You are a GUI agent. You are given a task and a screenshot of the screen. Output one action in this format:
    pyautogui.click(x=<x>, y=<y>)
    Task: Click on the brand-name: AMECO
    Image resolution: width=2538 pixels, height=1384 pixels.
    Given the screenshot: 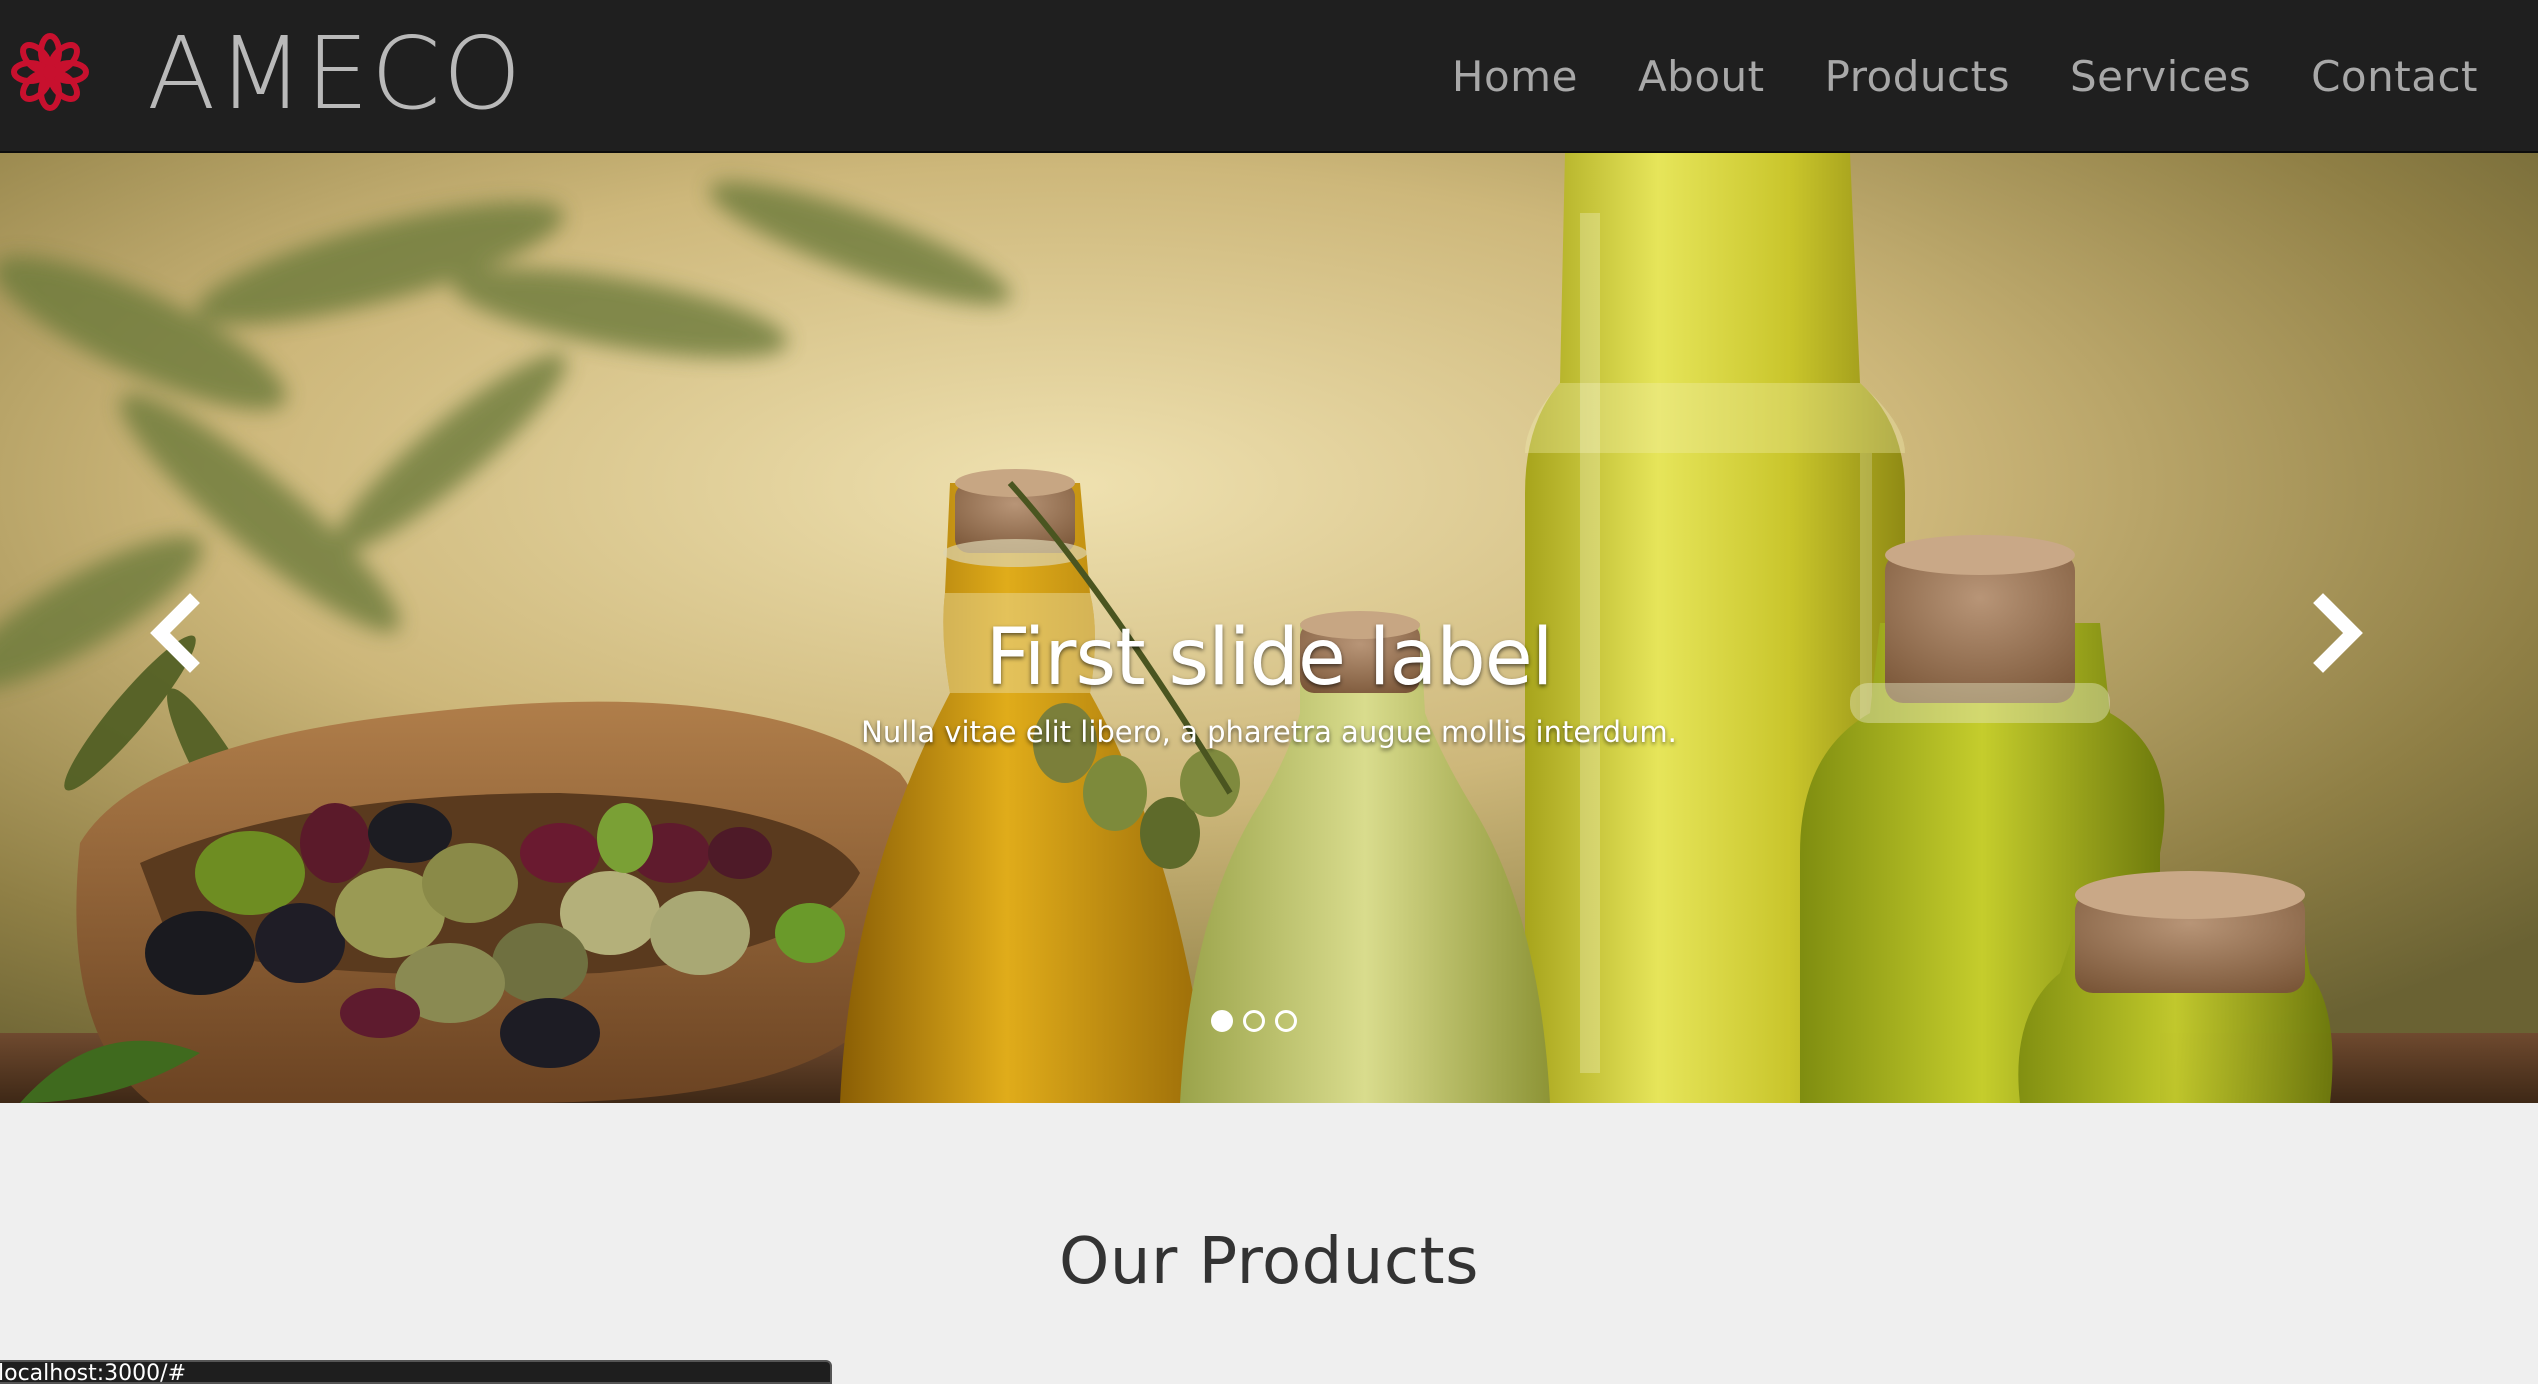 What is the action you would take?
    pyautogui.click(x=335, y=74)
    